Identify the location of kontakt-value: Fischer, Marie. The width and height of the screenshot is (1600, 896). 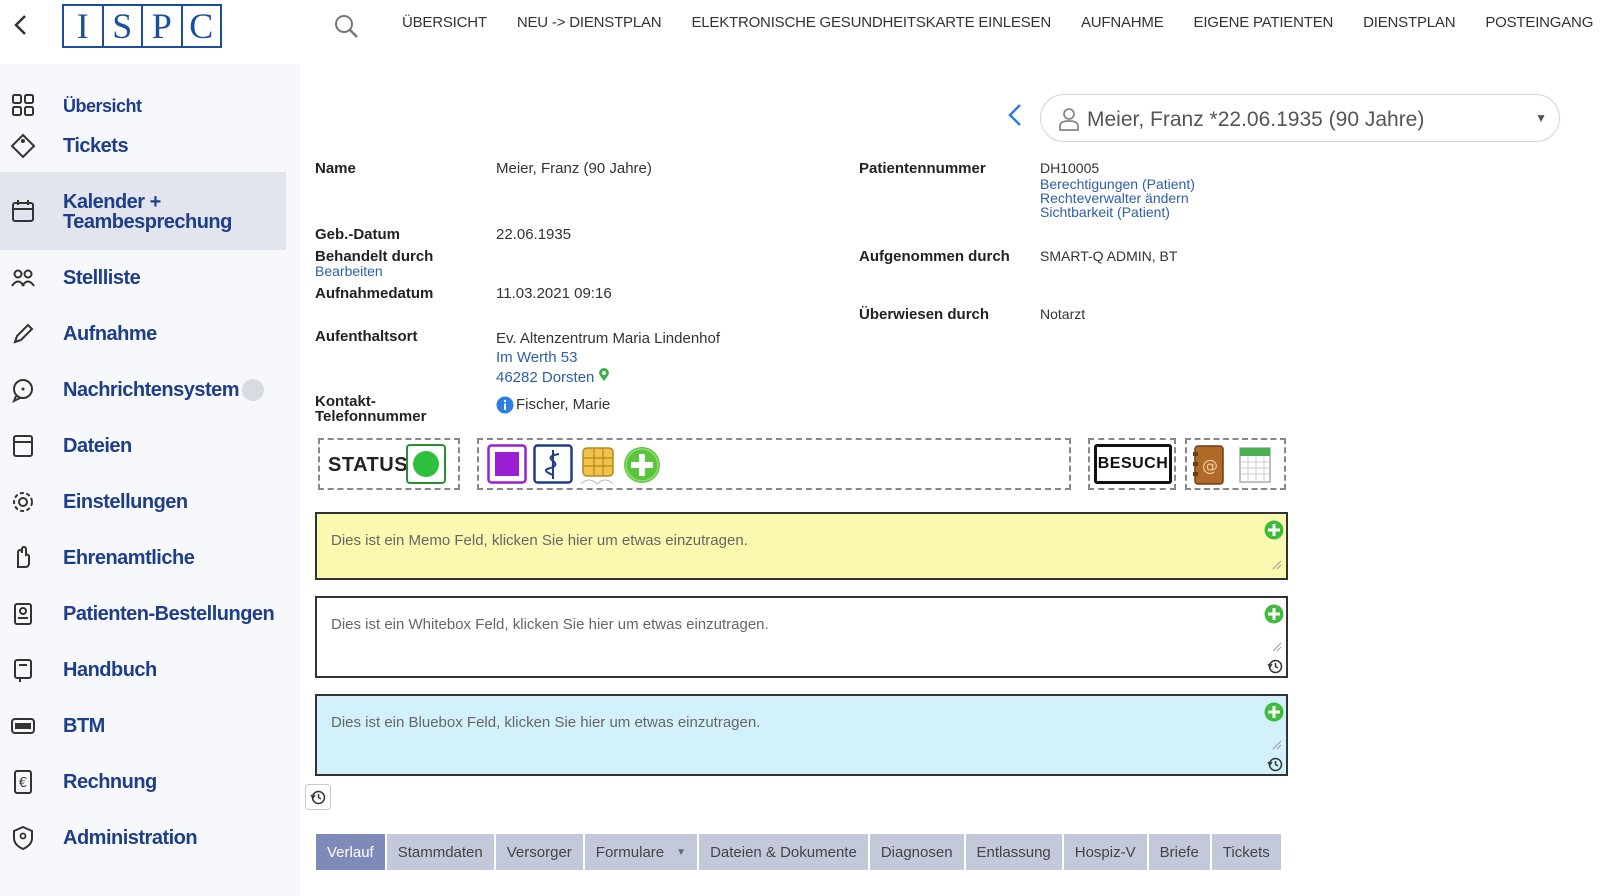
(563, 404).